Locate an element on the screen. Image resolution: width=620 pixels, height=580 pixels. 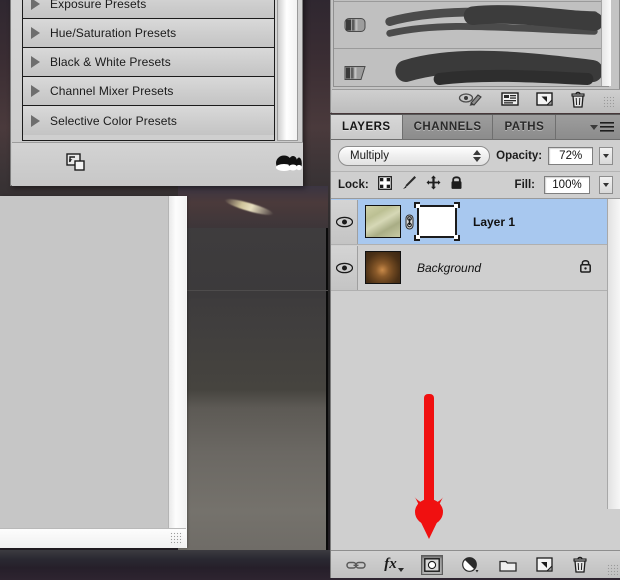
tab-paths: PATHS is located at coordinates (525, 127).